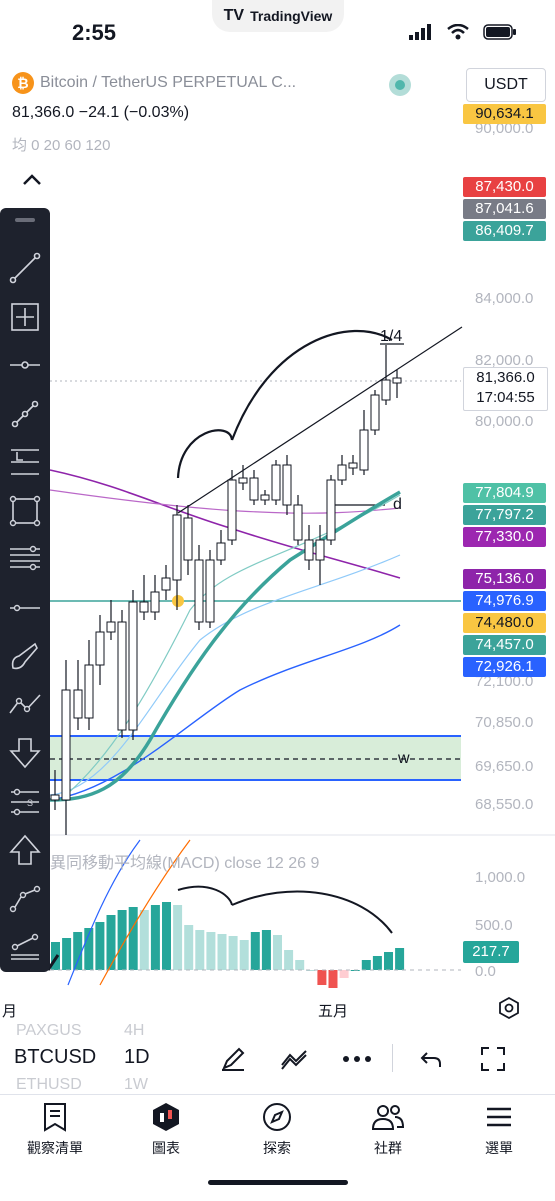 Image resolution: width=555 pixels, height=1201 pixels. I want to click on alert-marker, so click(178, 601).